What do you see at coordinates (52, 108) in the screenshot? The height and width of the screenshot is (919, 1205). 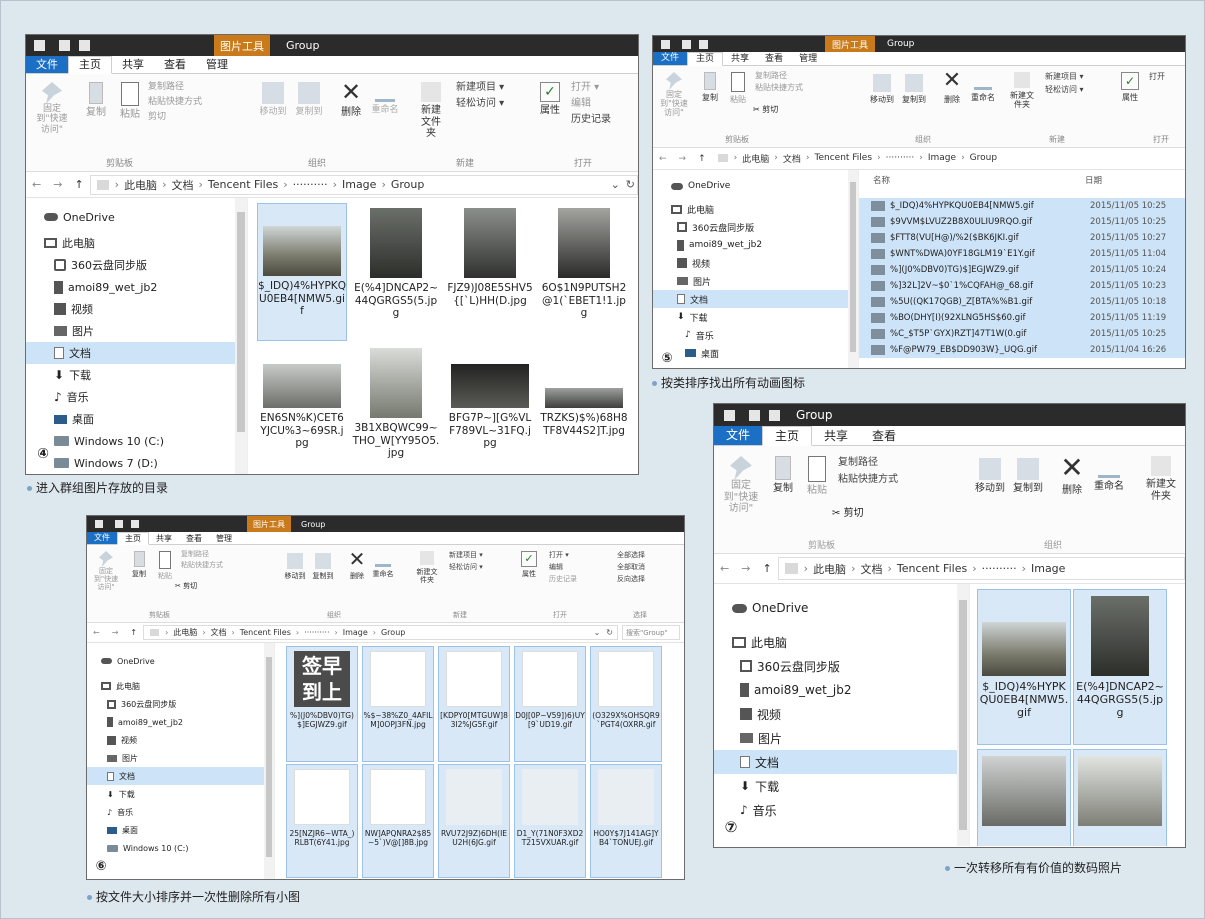 I see `pin-quick-access-button: 固定到"快速访问"` at bounding box center [52, 108].